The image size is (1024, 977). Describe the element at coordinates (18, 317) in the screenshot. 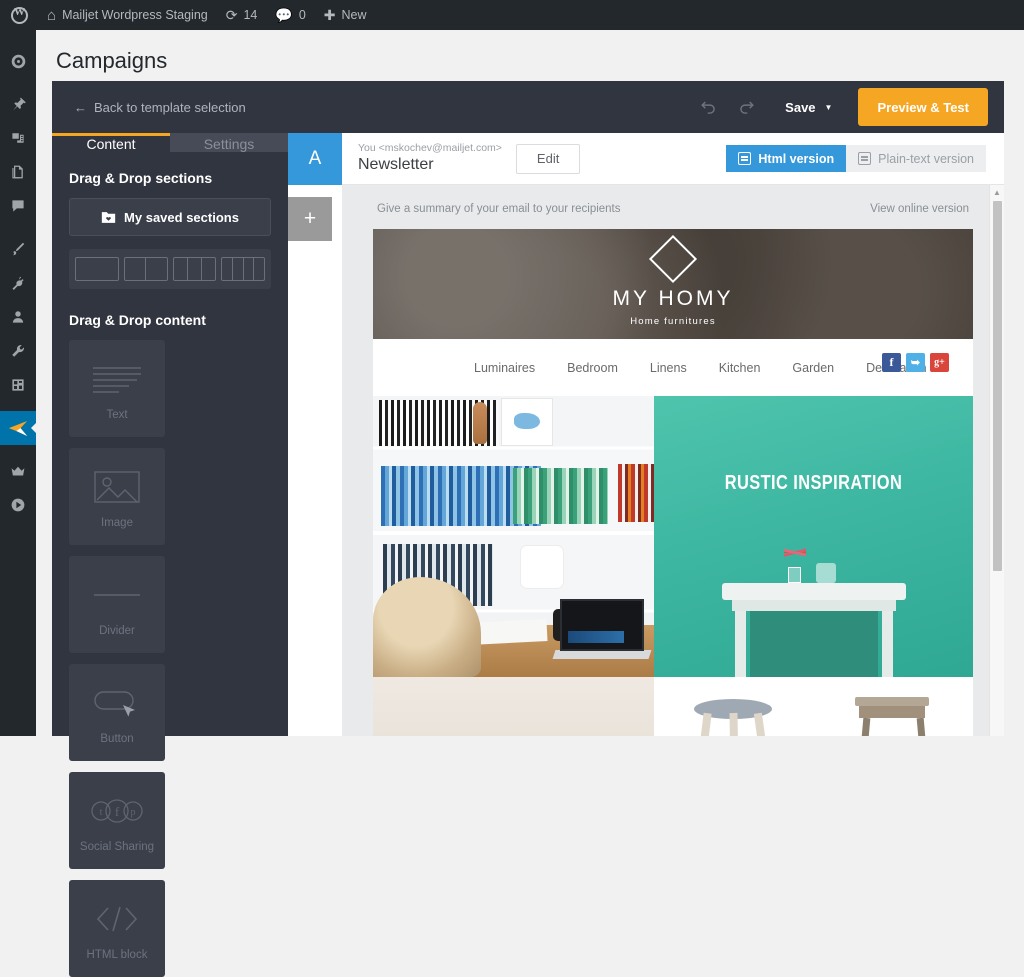

I see `sidebar-item-users` at that location.